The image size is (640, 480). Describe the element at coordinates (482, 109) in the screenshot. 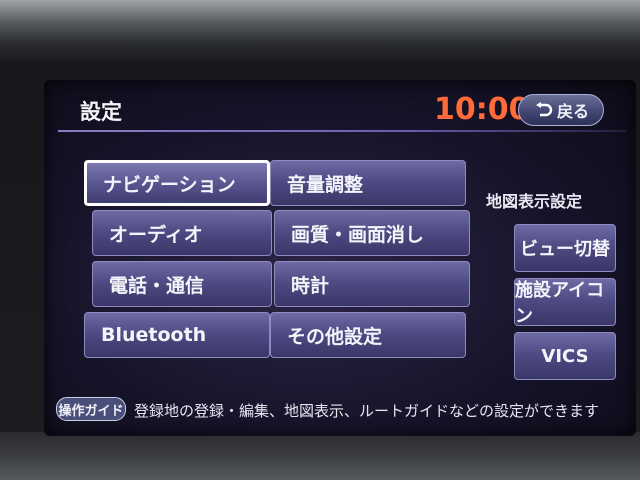

I see `clock: 10:00` at that location.